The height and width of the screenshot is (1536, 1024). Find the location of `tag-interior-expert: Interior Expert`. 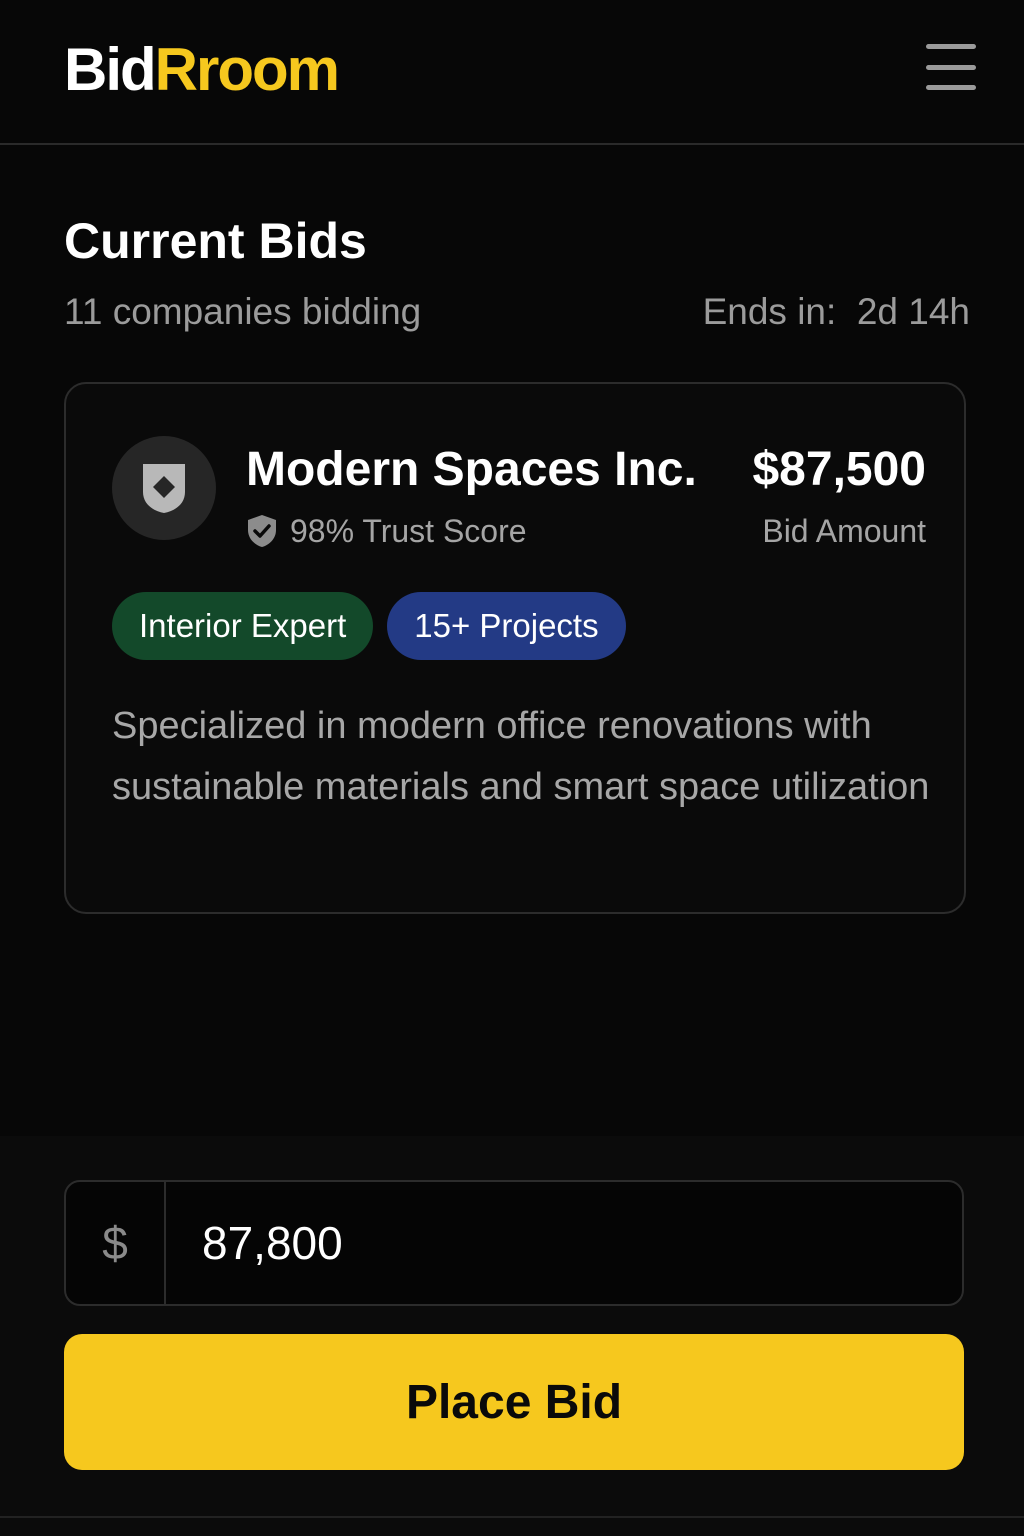

tag-interior-expert: Interior Expert is located at coordinates (243, 626).